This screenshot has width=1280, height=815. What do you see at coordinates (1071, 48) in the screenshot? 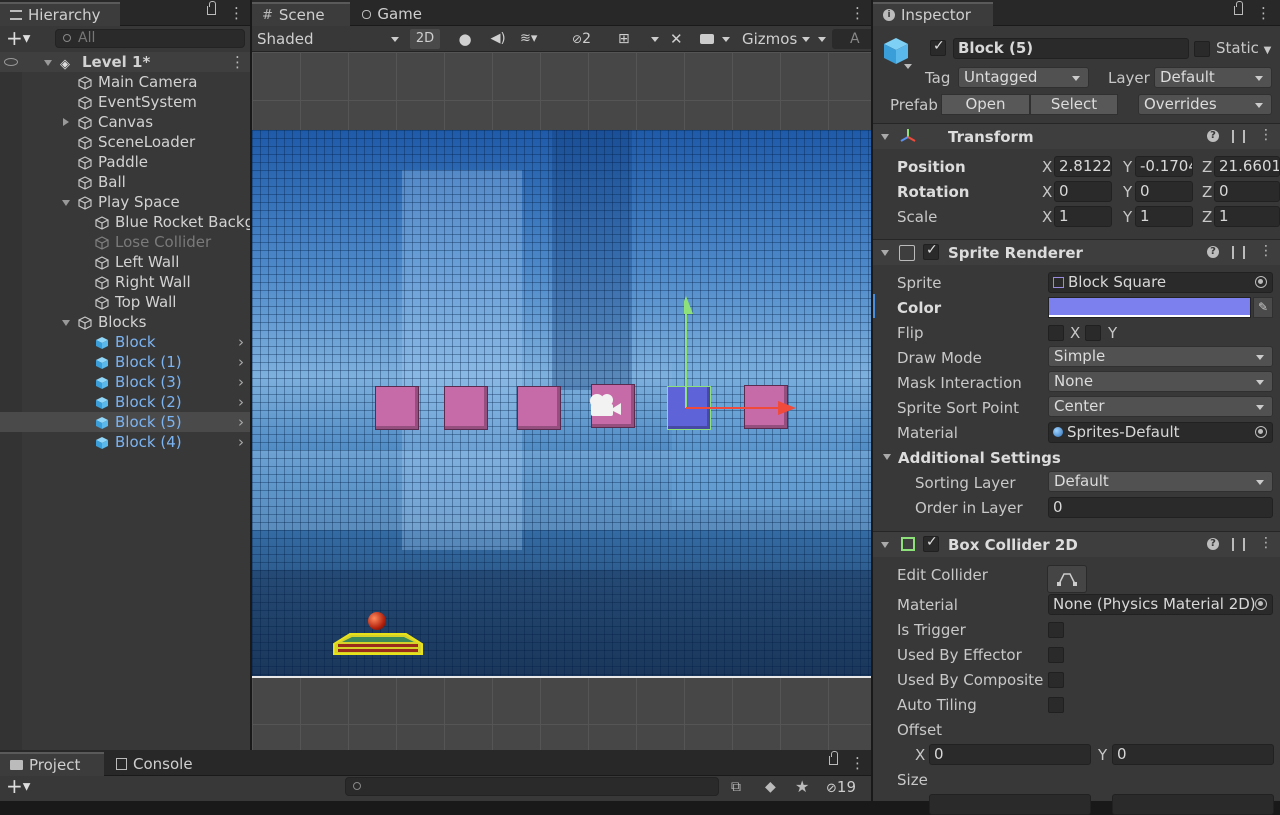
I see `object-name-field: Block (5)` at bounding box center [1071, 48].